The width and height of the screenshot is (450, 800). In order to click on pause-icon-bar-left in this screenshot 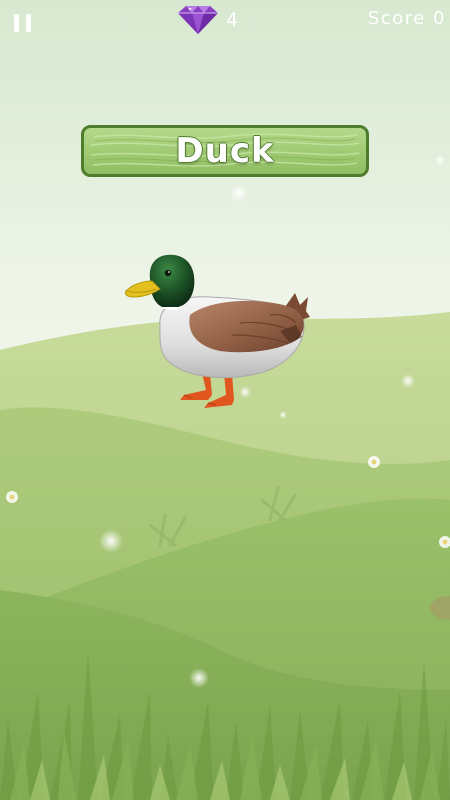, I will do `click(16, 23)`.